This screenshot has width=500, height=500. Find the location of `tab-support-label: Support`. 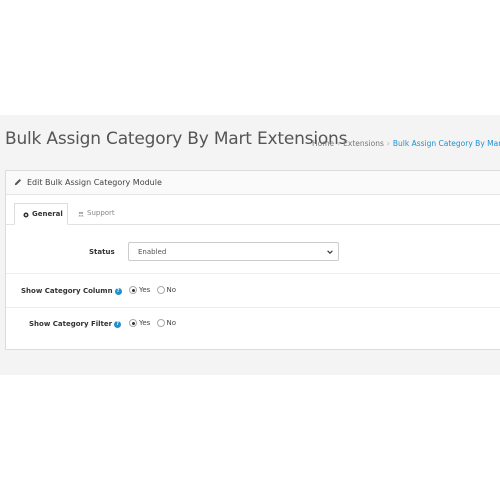

tab-support-label: Support is located at coordinates (101, 213).